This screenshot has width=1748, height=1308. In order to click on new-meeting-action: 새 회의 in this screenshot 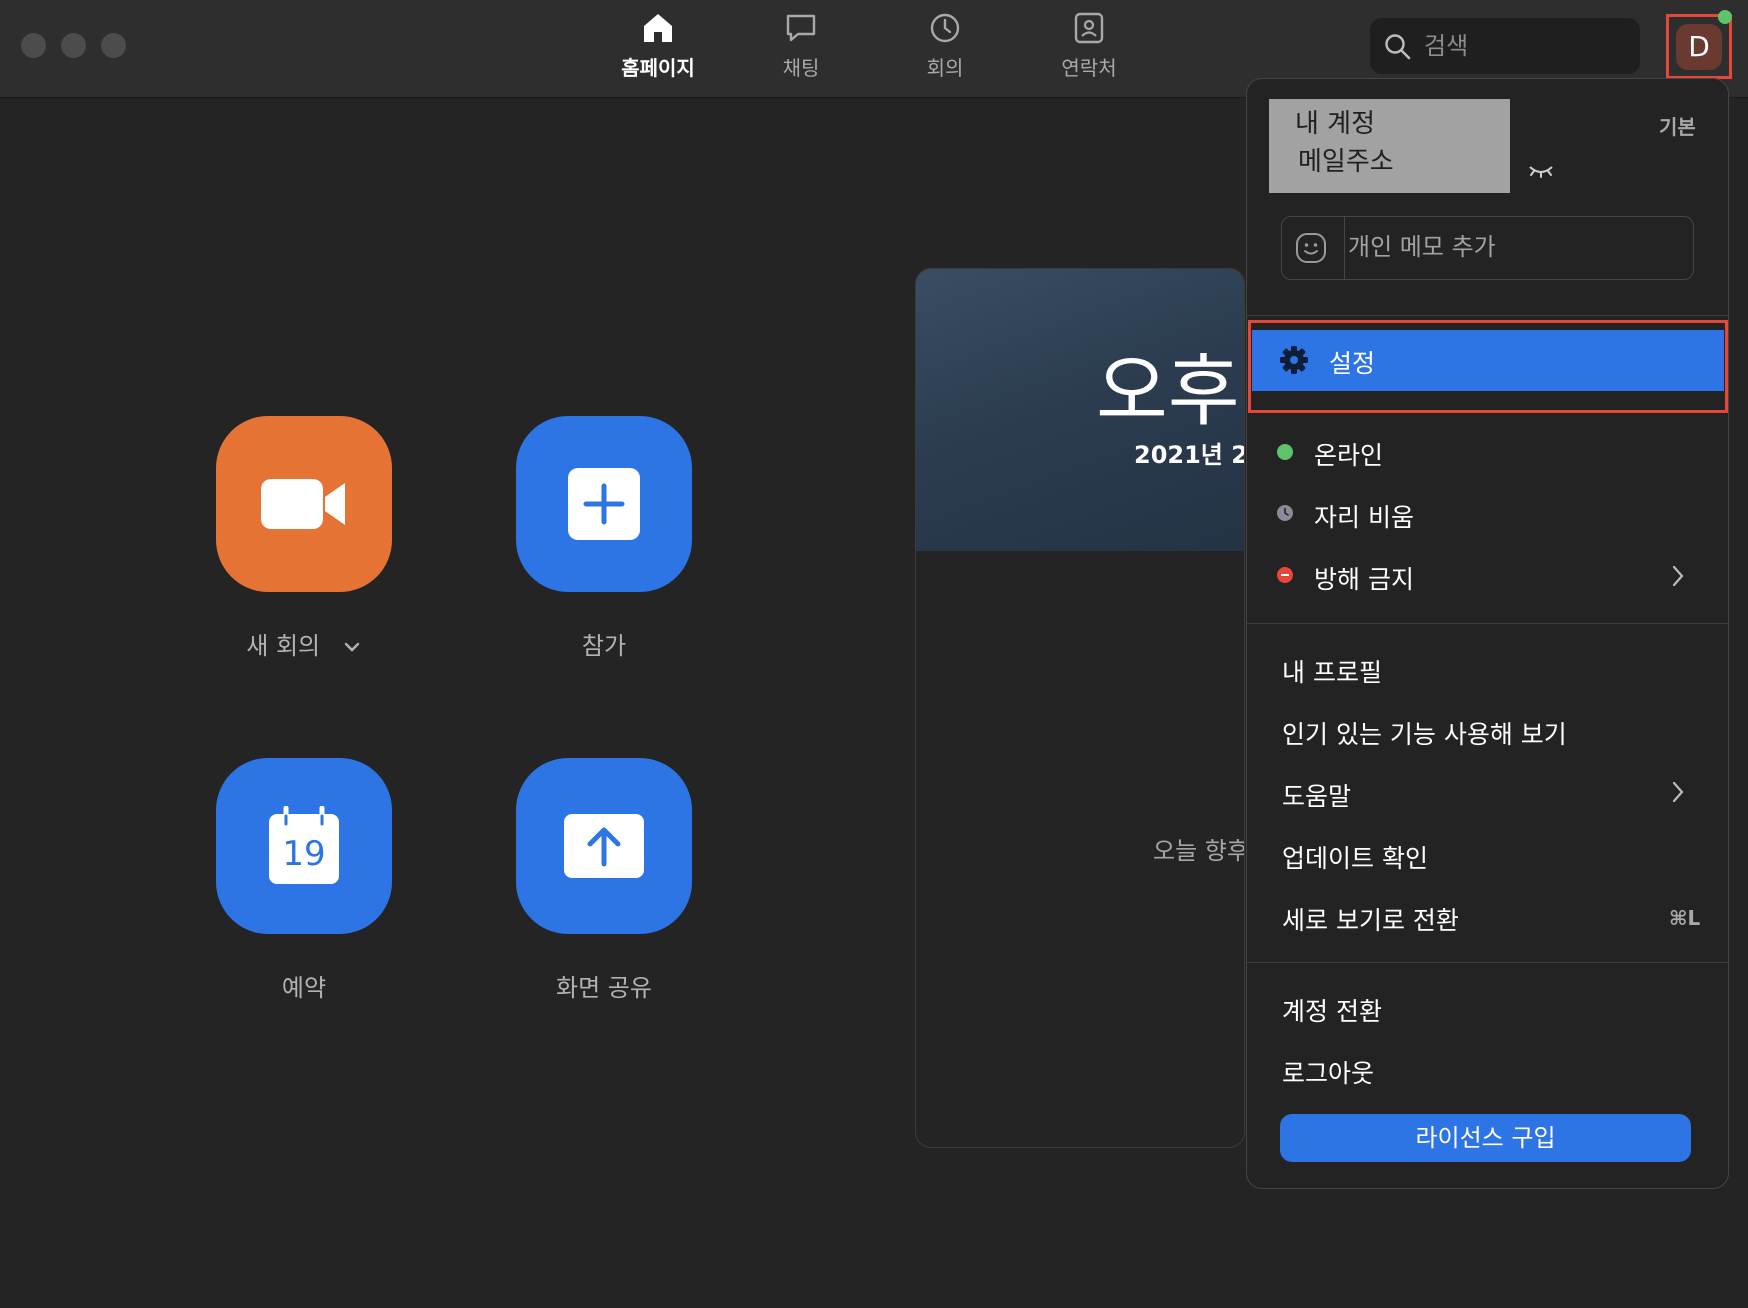, I will do `click(304, 538)`.